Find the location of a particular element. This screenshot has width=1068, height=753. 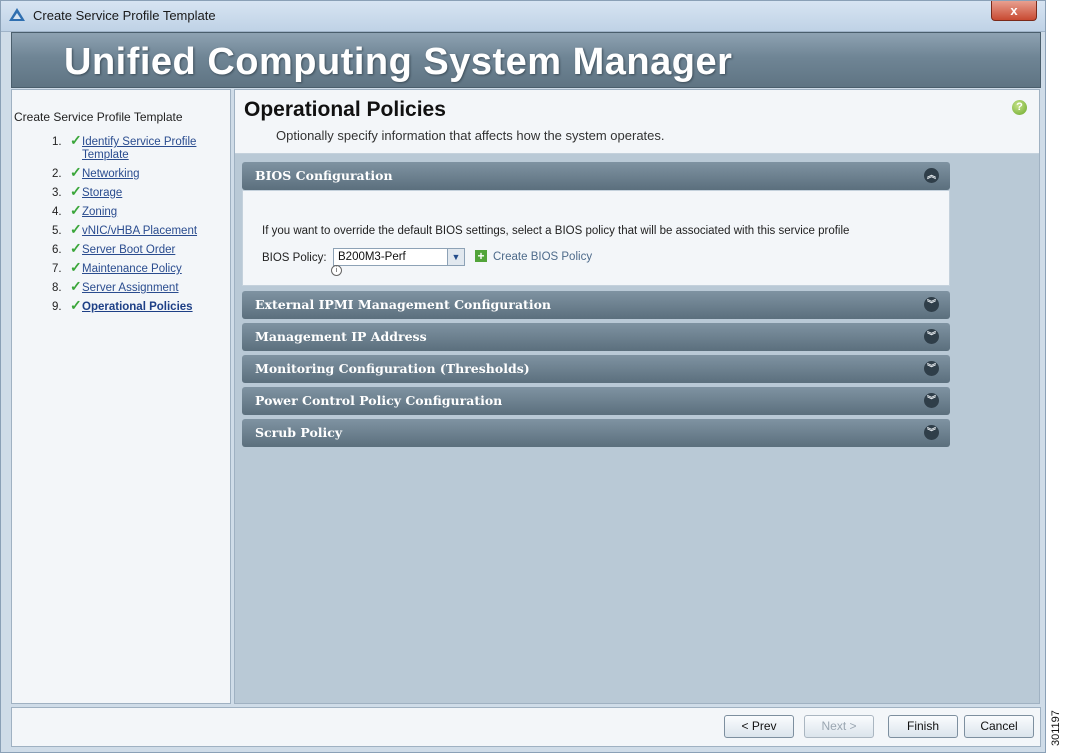

wizard-title: Create Service Profile Template is located at coordinates (98, 117).